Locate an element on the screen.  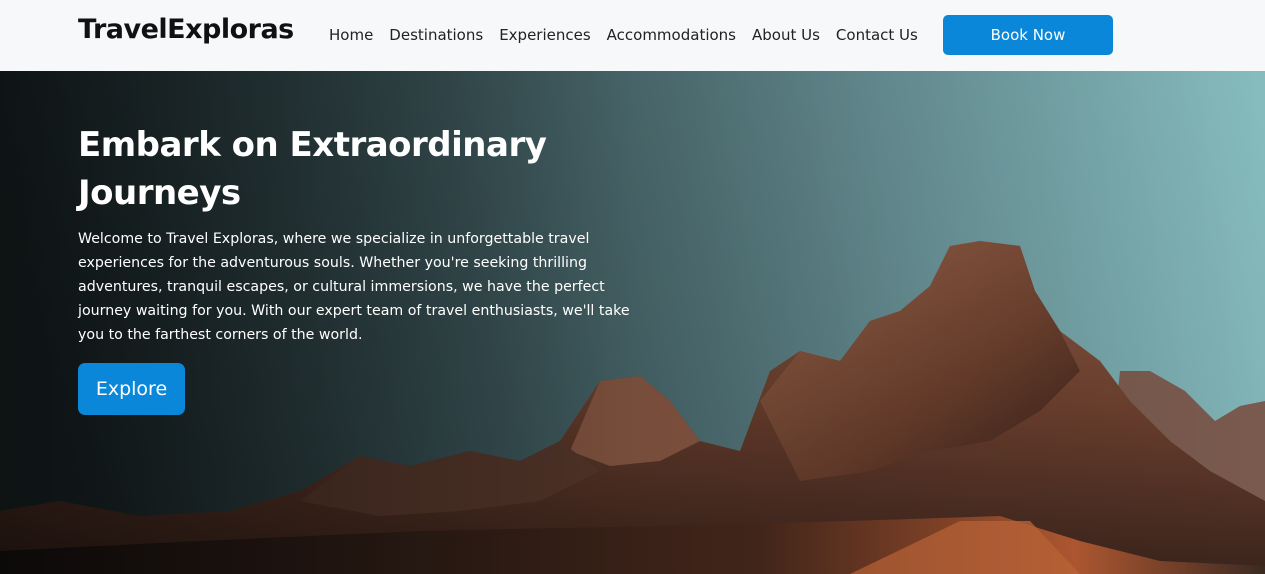
explore-button: Explore is located at coordinates (131, 389).